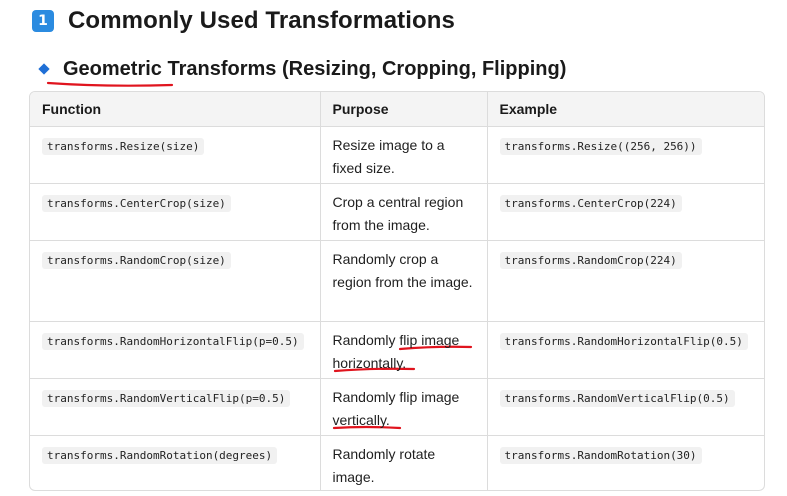 This screenshot has width=787, height=496. What do you see at coordinates (404, 212) in the screenshot?
I see `purpose-cell: Crop a central region from the image.` at bounding box center [404, 212].